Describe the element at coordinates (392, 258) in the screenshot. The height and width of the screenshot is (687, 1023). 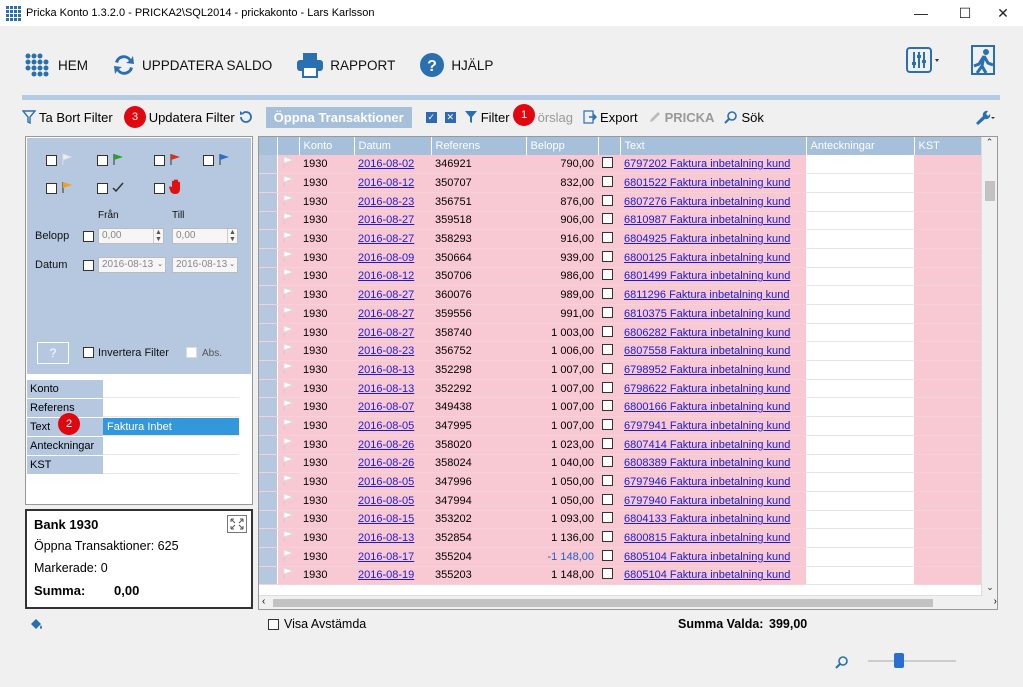
I see `datum-cell: 2016-08-09` at that location.